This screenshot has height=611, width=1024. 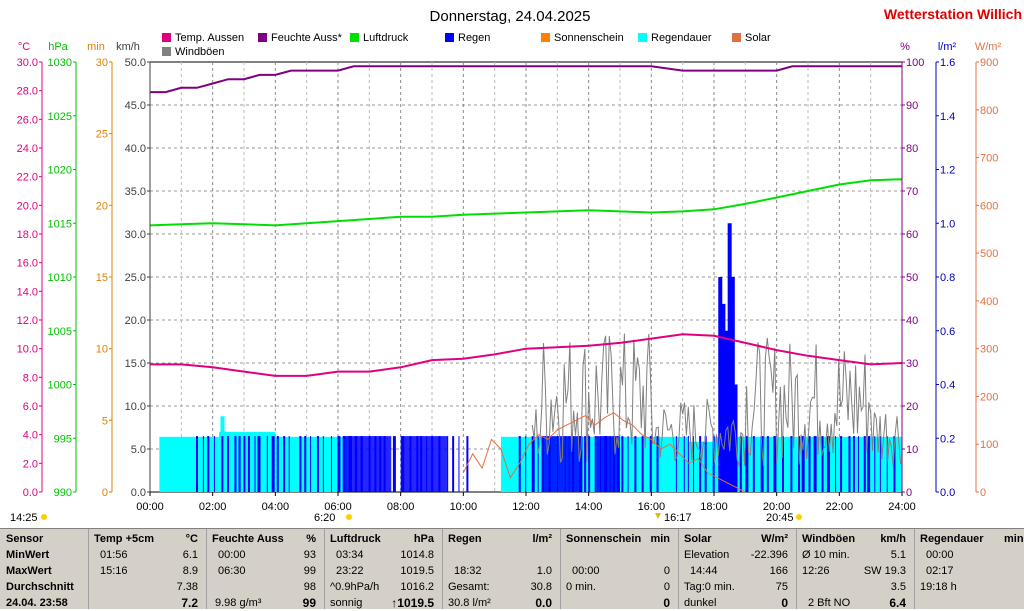 I want to click on wind-tick-label: 15.0, so click(x=135, y=364).